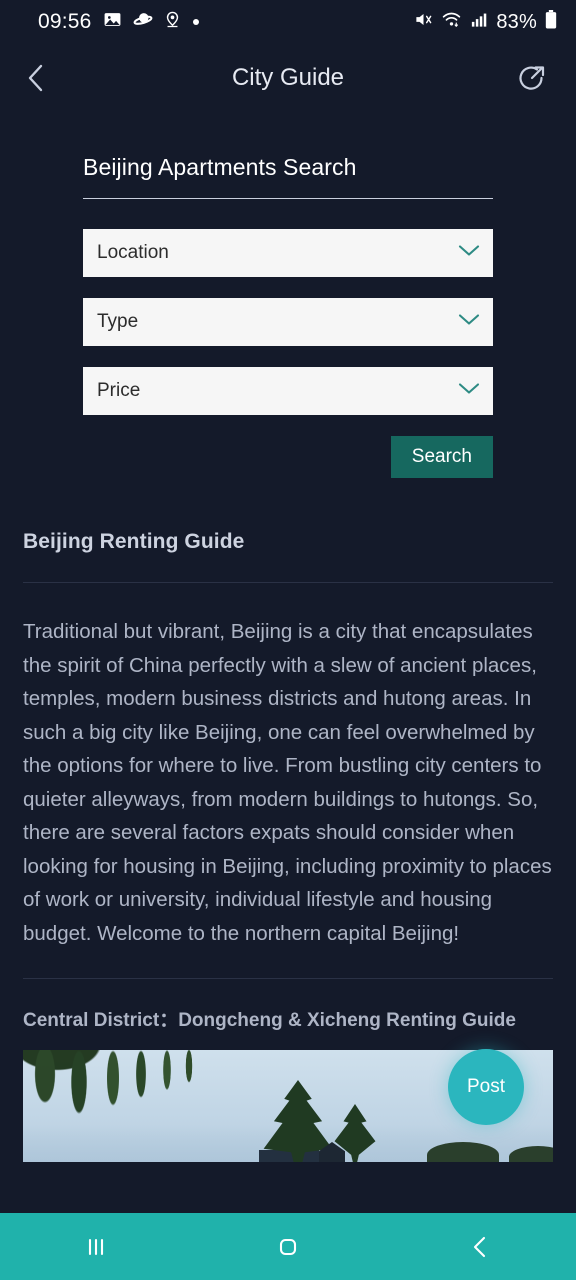 The width and height of the screenshot is (576, 1280). I want to click on status-clock: 09:56, so click(65, 21).